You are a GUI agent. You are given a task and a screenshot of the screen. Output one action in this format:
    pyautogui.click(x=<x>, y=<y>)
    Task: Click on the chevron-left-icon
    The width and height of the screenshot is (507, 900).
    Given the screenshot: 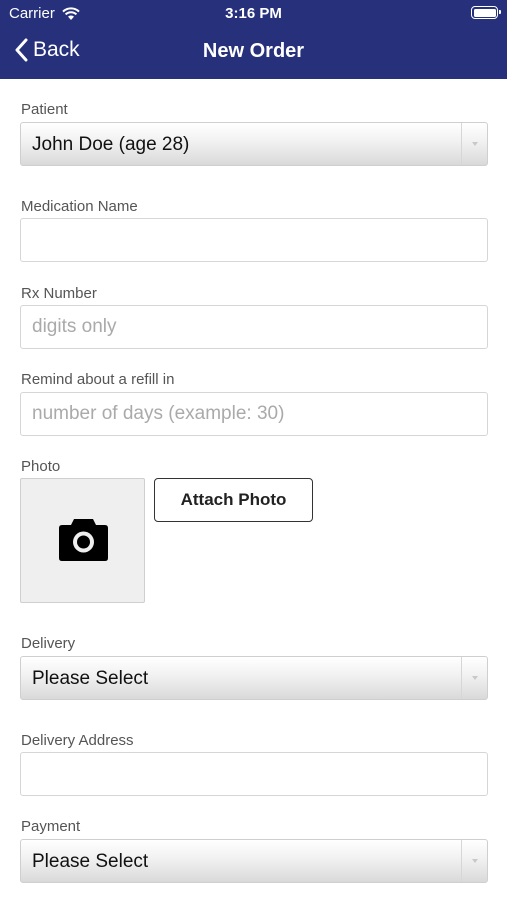 What is the action you would take?
    pyautogui.click(x=21, y=50)
    